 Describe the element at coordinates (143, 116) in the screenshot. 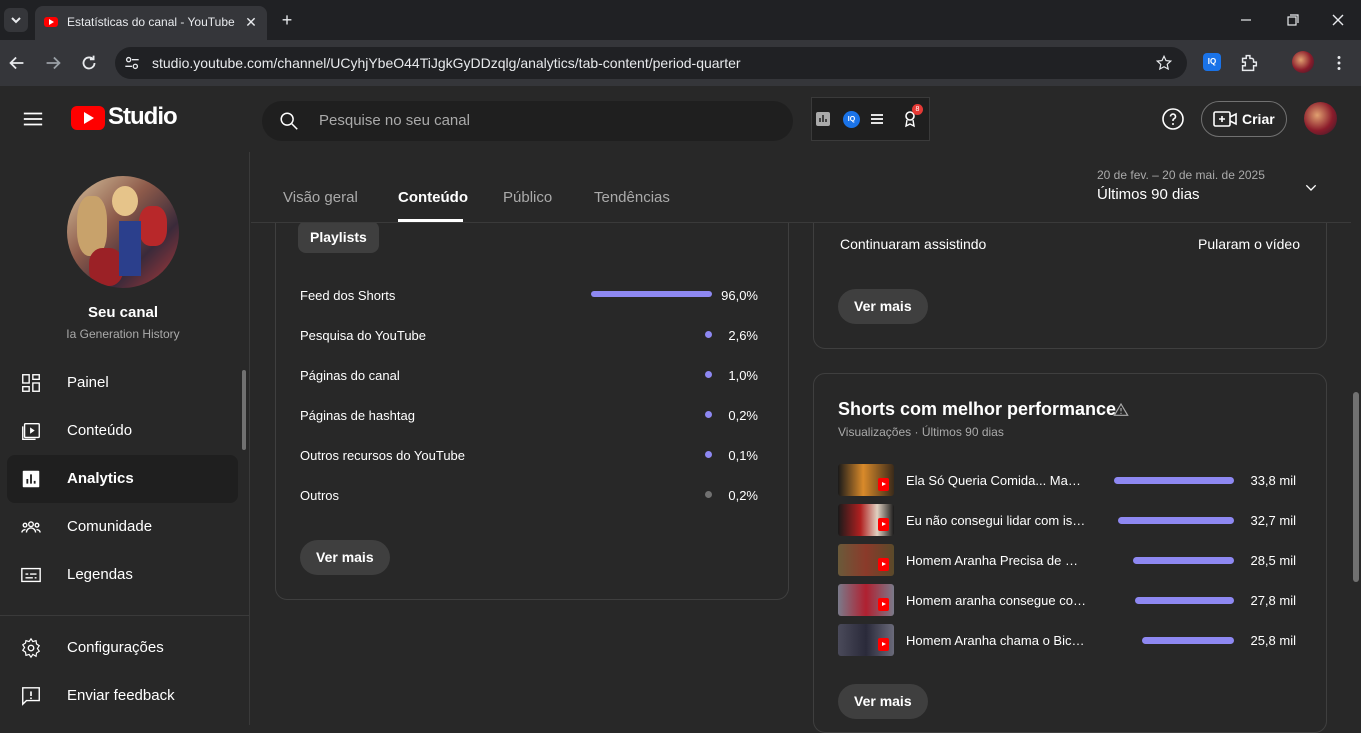

I see `studio-logo-text: Studio` at that location.